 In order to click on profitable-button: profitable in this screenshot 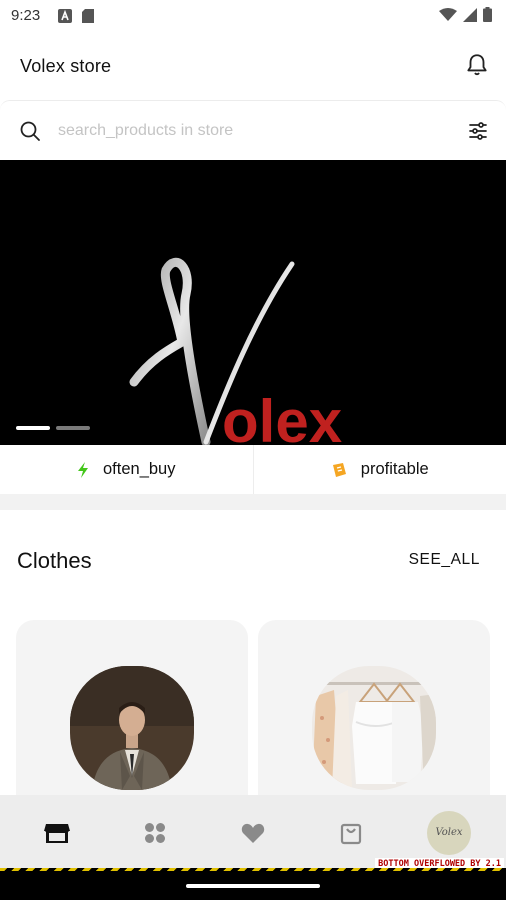, I will do `click(379, 469)`.